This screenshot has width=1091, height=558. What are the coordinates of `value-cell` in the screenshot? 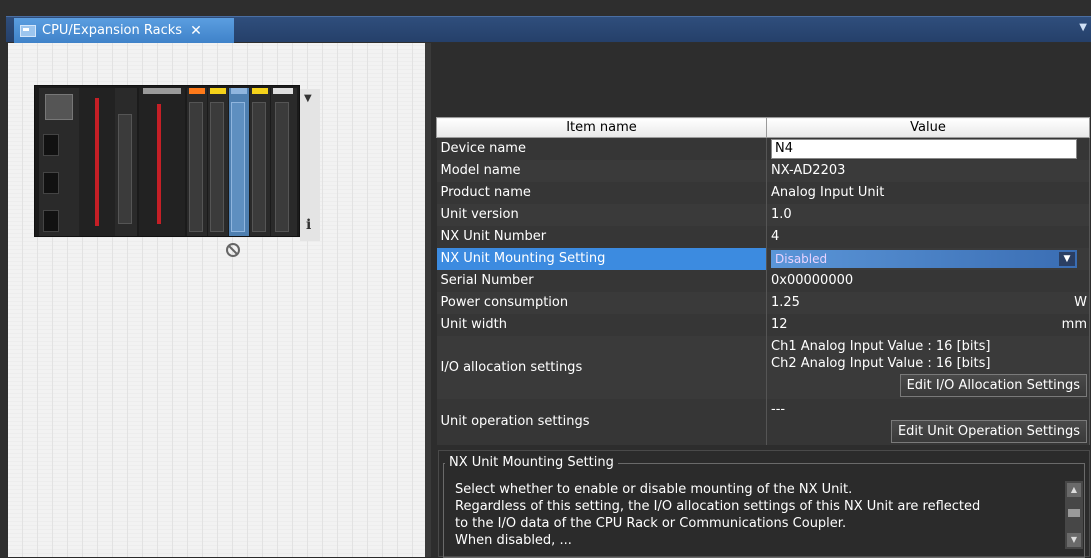 It's located at (928, 148).